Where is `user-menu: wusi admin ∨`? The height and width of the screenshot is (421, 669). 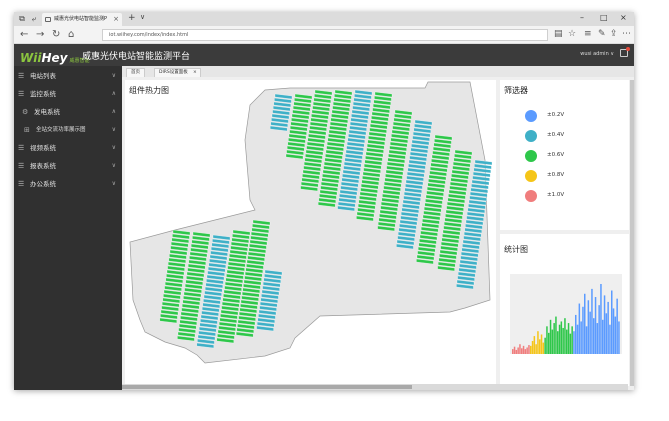 user-menu: wusi admin ∨ is located at coordinates (597, 54).